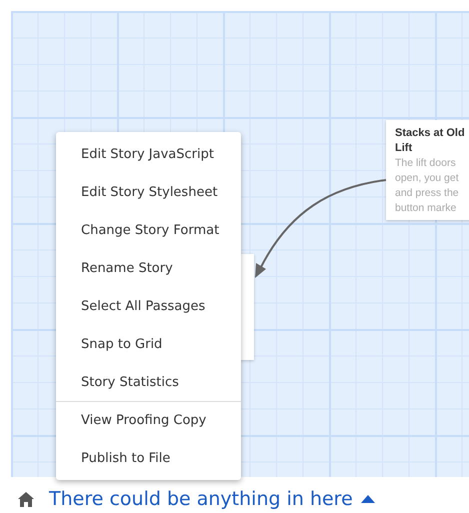 The height and width of the screenshot is (513, 469). What do you see at coordinates (430, 141) in the screenshot?
I see `passage-title: Stacks at Old Lift` at bounding box center [430, 141].